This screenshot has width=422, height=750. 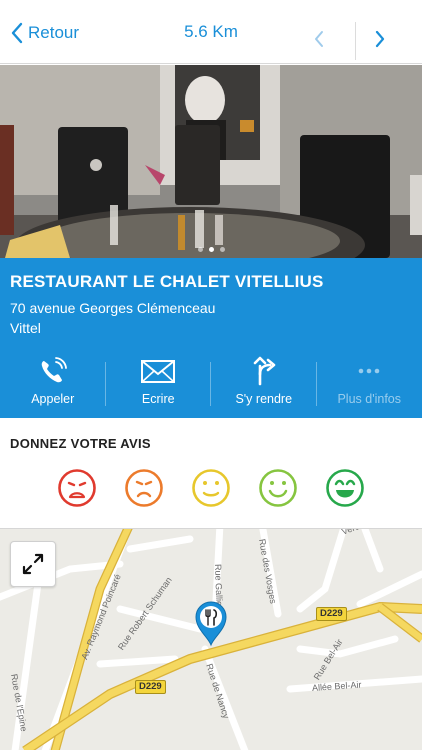 I want to click on distance-title: 5.6 Km, so click(x=211, y=31).